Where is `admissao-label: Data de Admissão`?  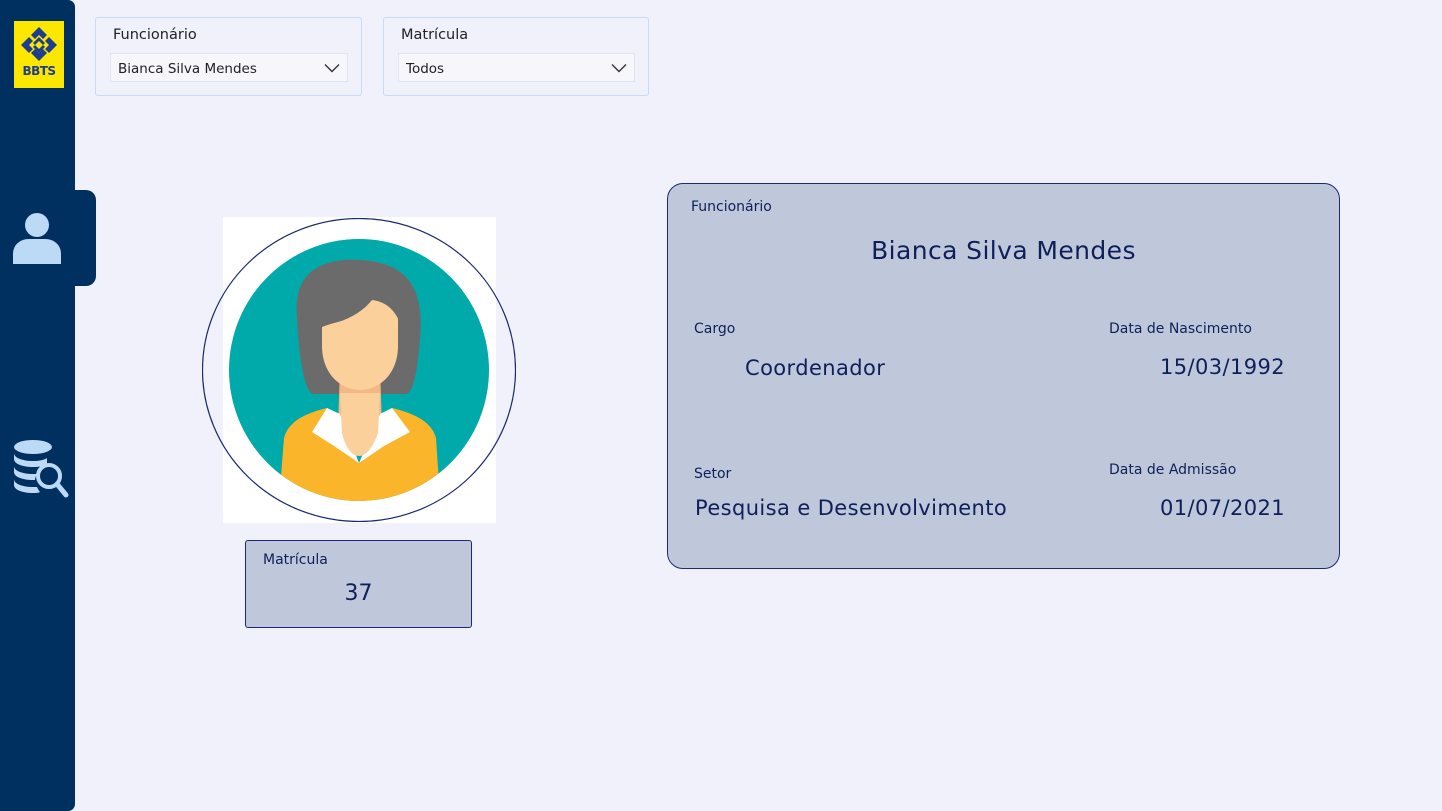
admissao-label: Data de Admissão is located at coordinates (1173, 470).